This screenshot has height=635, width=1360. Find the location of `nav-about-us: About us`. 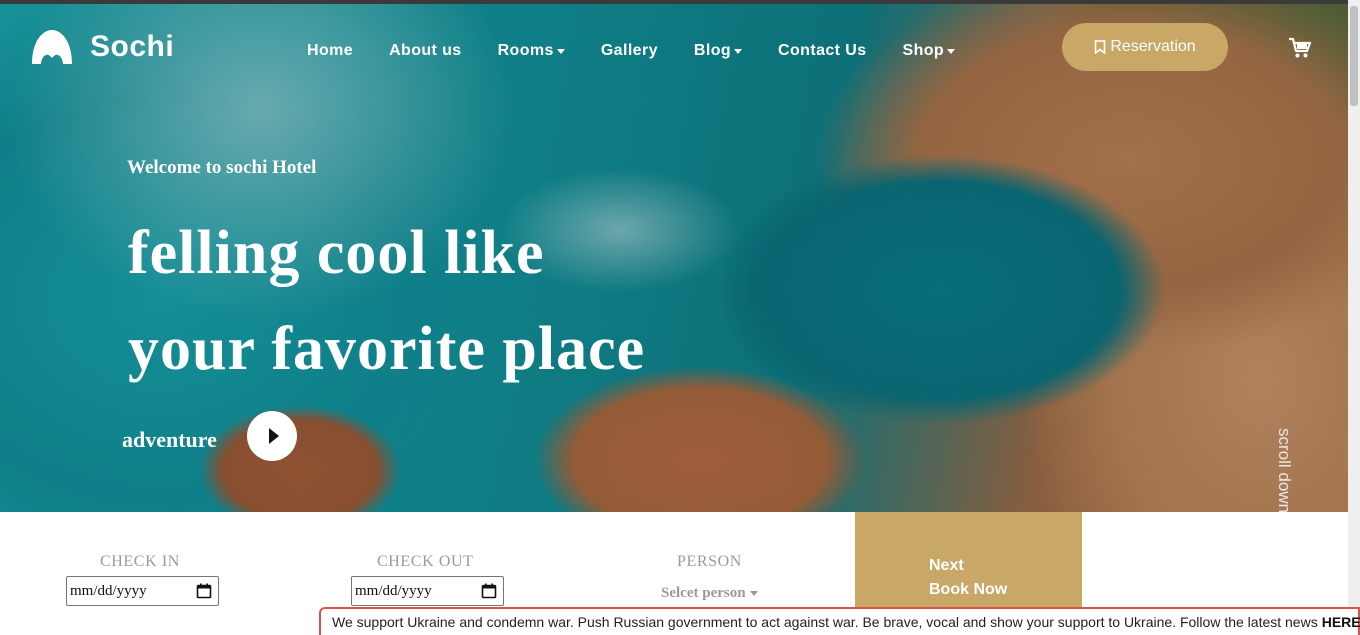

nav-about-us: About us is located at coordinates (425, 51).